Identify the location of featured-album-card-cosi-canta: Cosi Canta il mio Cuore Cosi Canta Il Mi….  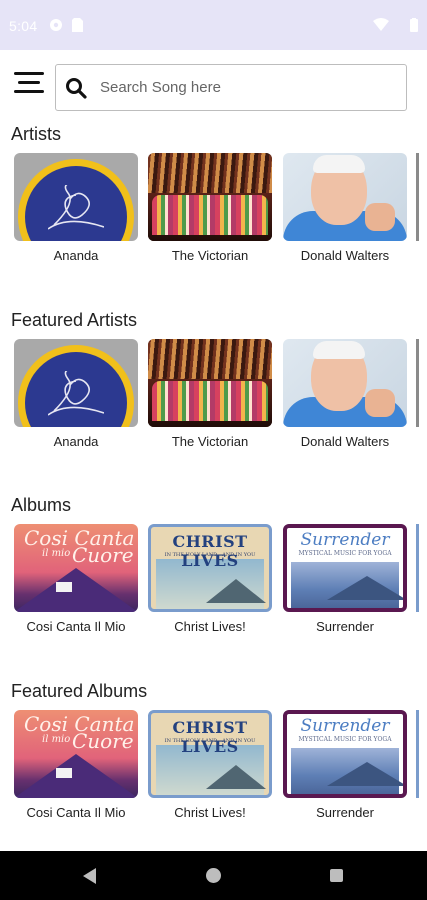
(77, 765).